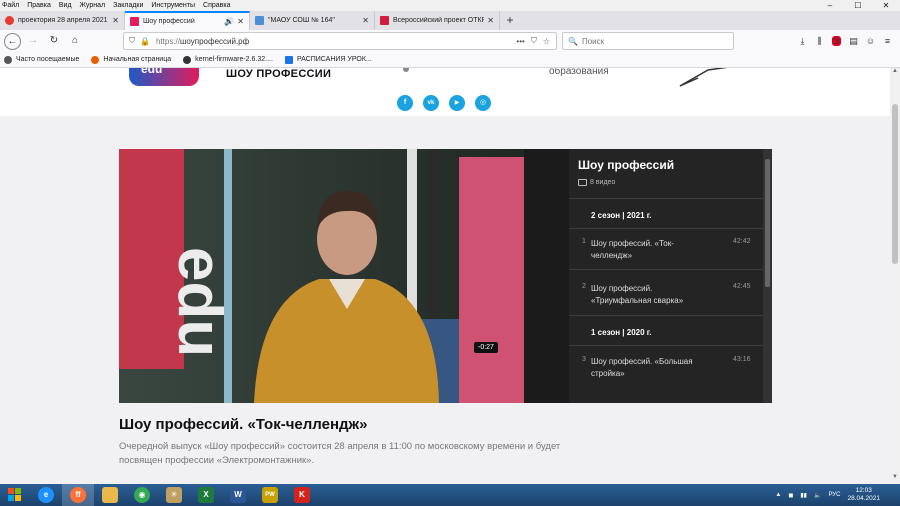 Image resolution: width=900 pixels, height=506 pixels. I want to click on tab-proektoria: проектория 28 апреля 2021 — ✕, so click(62, 20).